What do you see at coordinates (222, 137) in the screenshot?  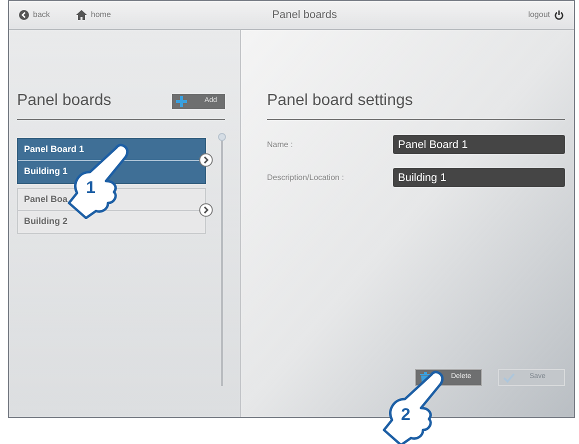 I see `scrollbar-thumb` at bounding box center [222, 137].